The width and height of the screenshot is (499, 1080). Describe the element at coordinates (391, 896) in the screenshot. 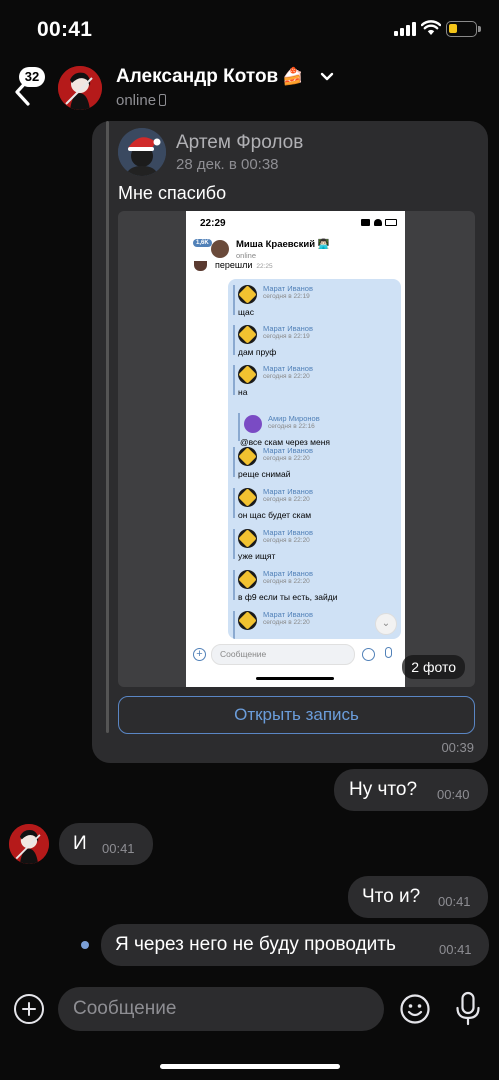

I see `message-text: Что и?` at that location.